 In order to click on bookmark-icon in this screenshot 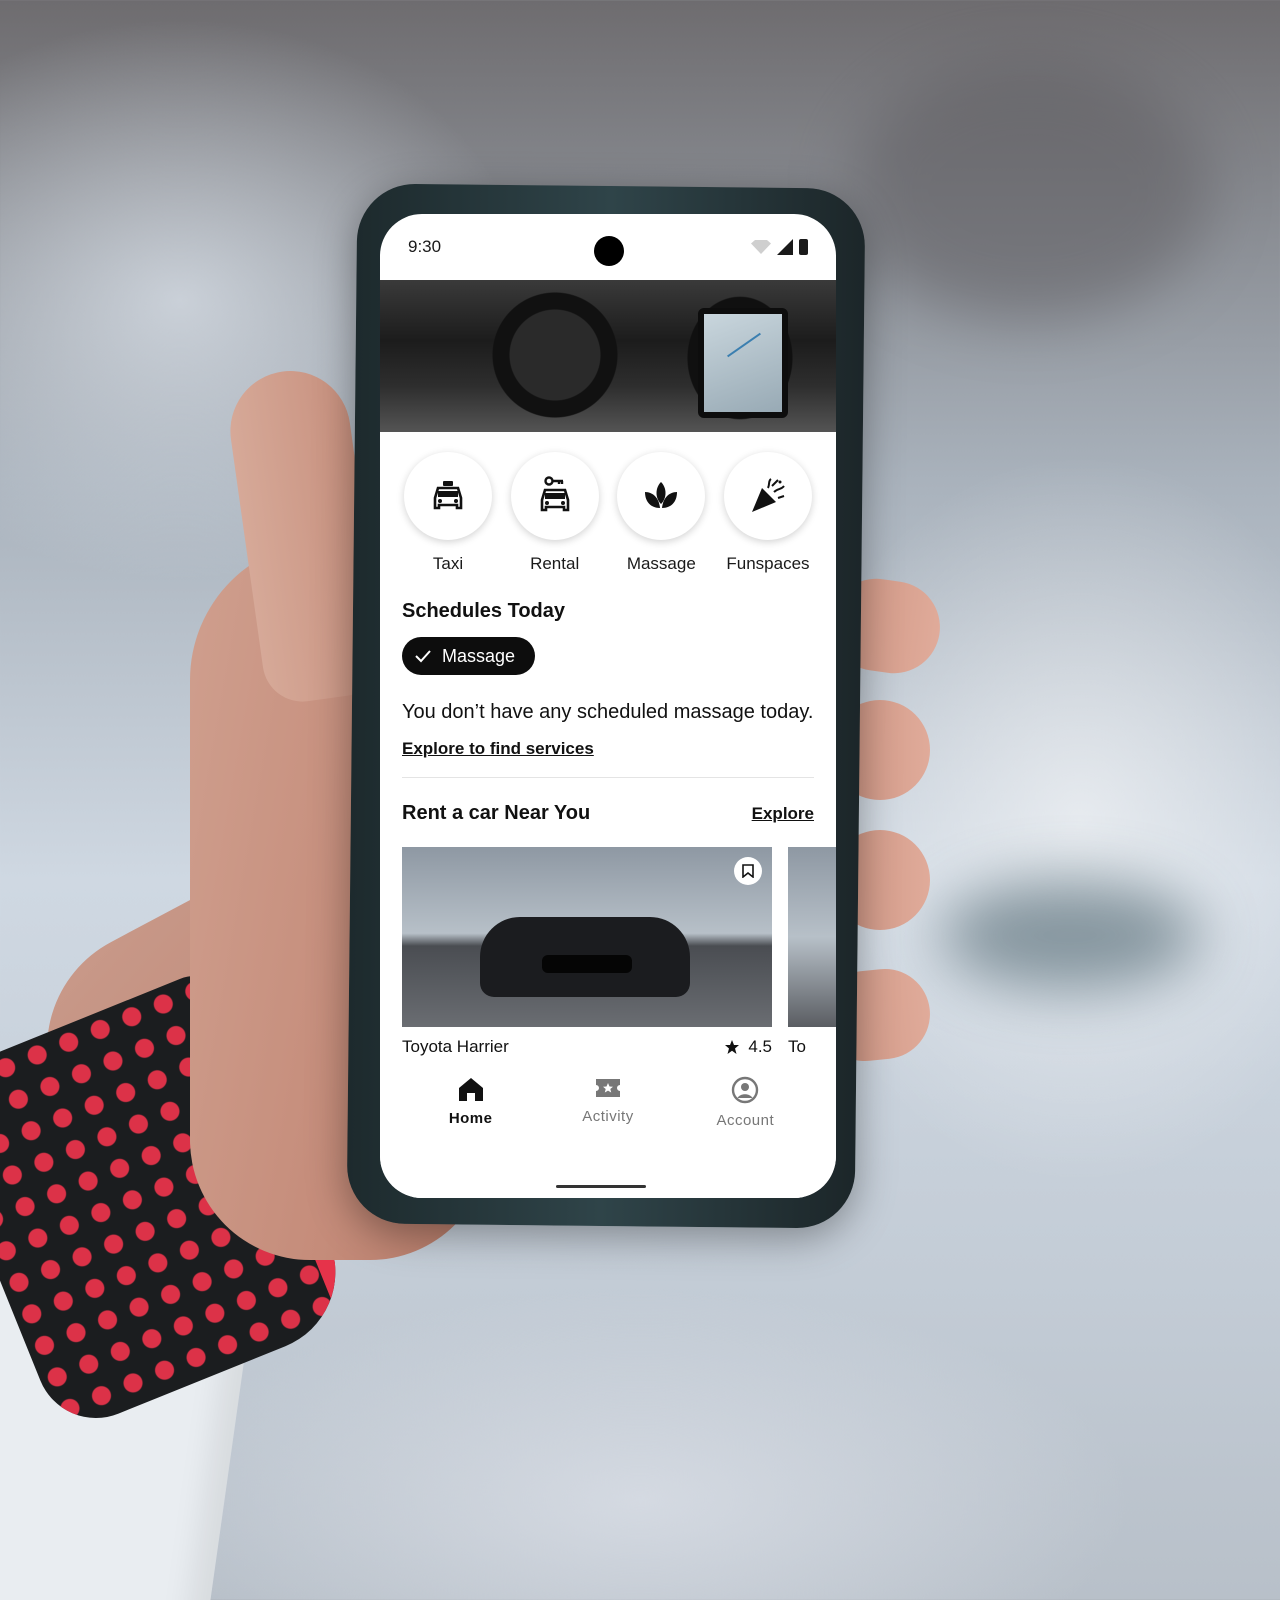, I will do `click(748, 871)`.